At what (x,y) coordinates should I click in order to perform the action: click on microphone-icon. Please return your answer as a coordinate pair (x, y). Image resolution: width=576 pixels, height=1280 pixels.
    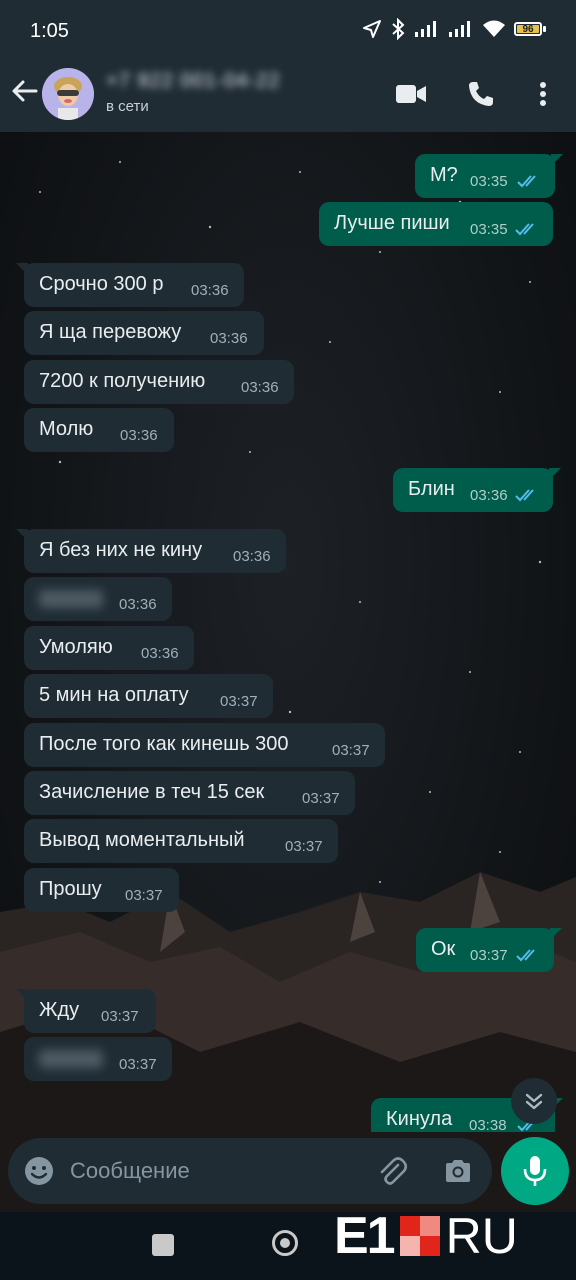
    Looking at the image, I should click on (535, 1171).